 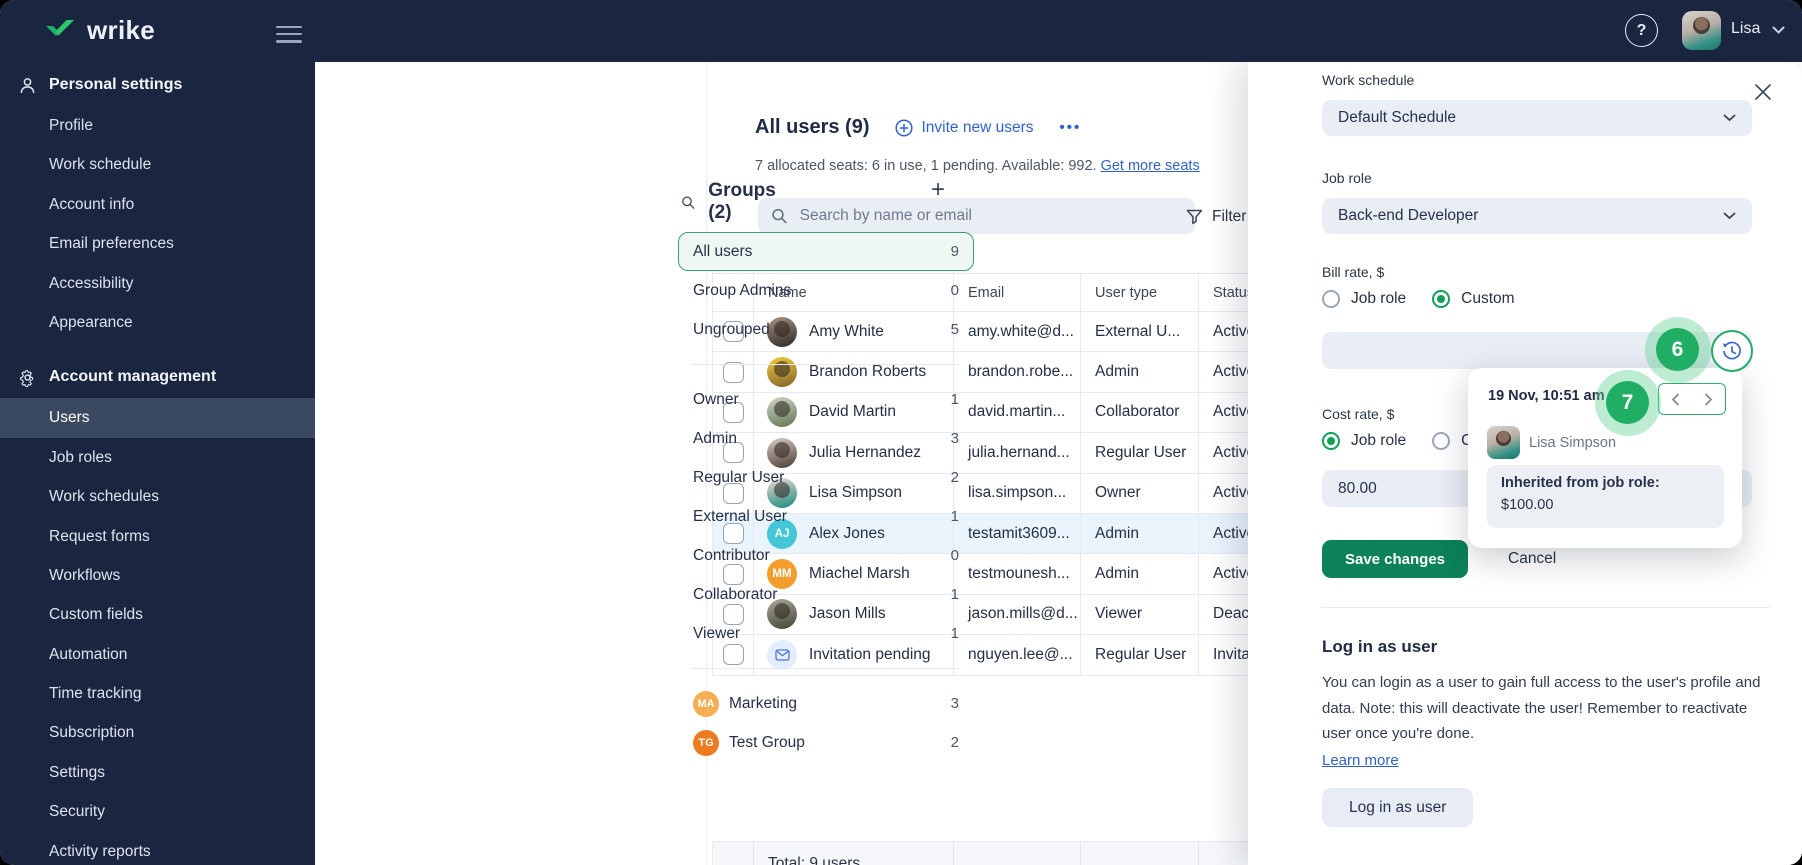 What do you see at coordinates (826, 399) in the screenshot?
I see `group-item-owner: Owner 1` at bounding box center [826, 399].